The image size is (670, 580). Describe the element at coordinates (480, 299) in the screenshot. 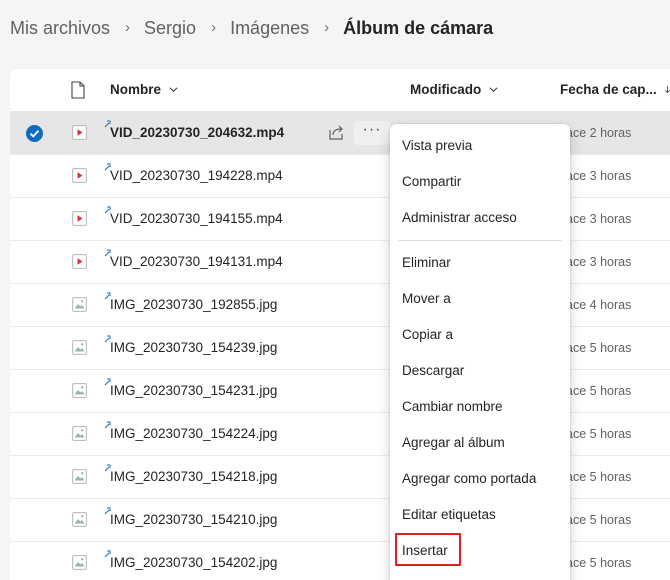

I see `menu-item-mover-a: Mover a` at that location.